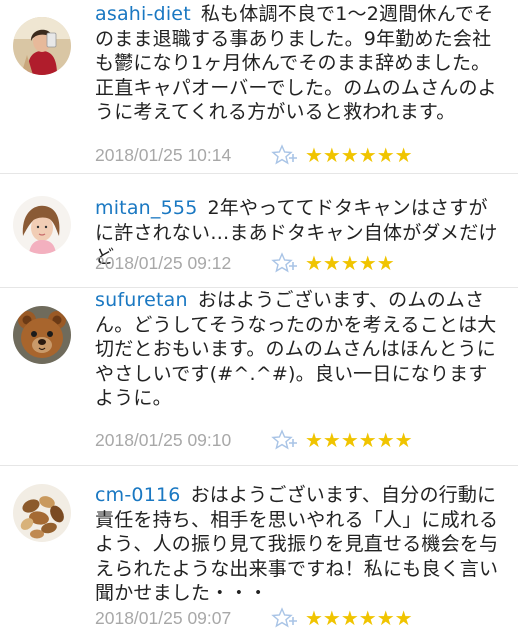 The image size is (518, 640). Describe the element at coordinates (245, 263) in the screenshot. I see `comment-meta: 2018/01/25 09:12 ★★★★★` at that location.